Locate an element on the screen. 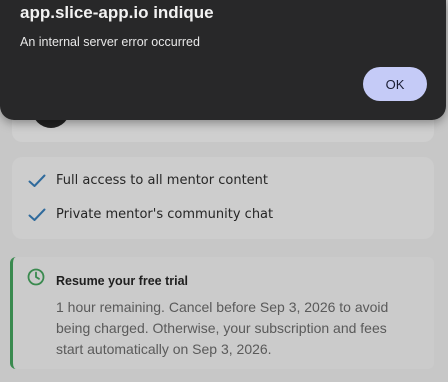 Image resolution: width=448 pixels, height=382 pixels. feature-item: Full access to all mentor content is located at coordinates (148, 180).